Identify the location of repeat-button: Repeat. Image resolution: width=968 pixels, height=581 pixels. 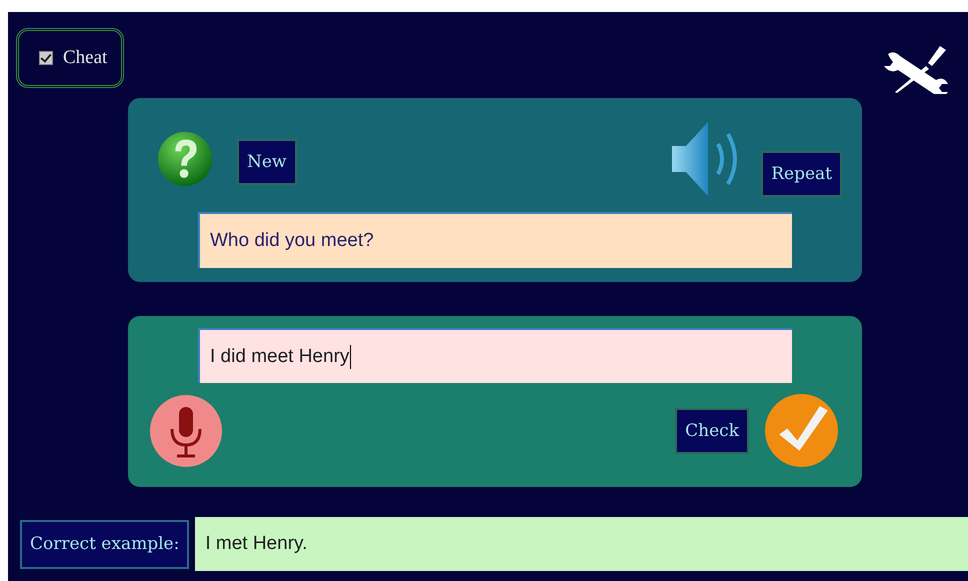
(801, 174).